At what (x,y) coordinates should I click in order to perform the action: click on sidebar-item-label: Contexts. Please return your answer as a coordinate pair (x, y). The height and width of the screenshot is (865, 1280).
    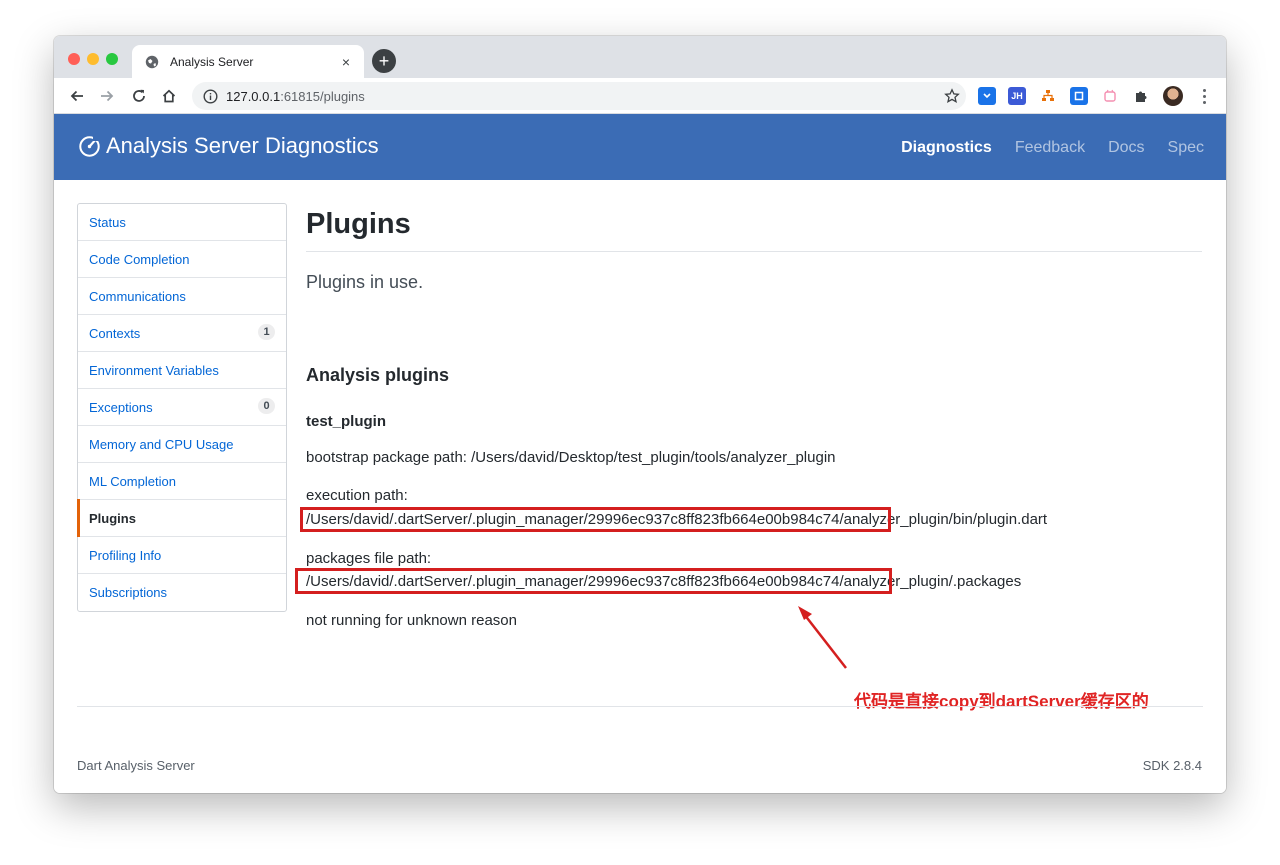
    Looking at the image, I should click on (115, 333).